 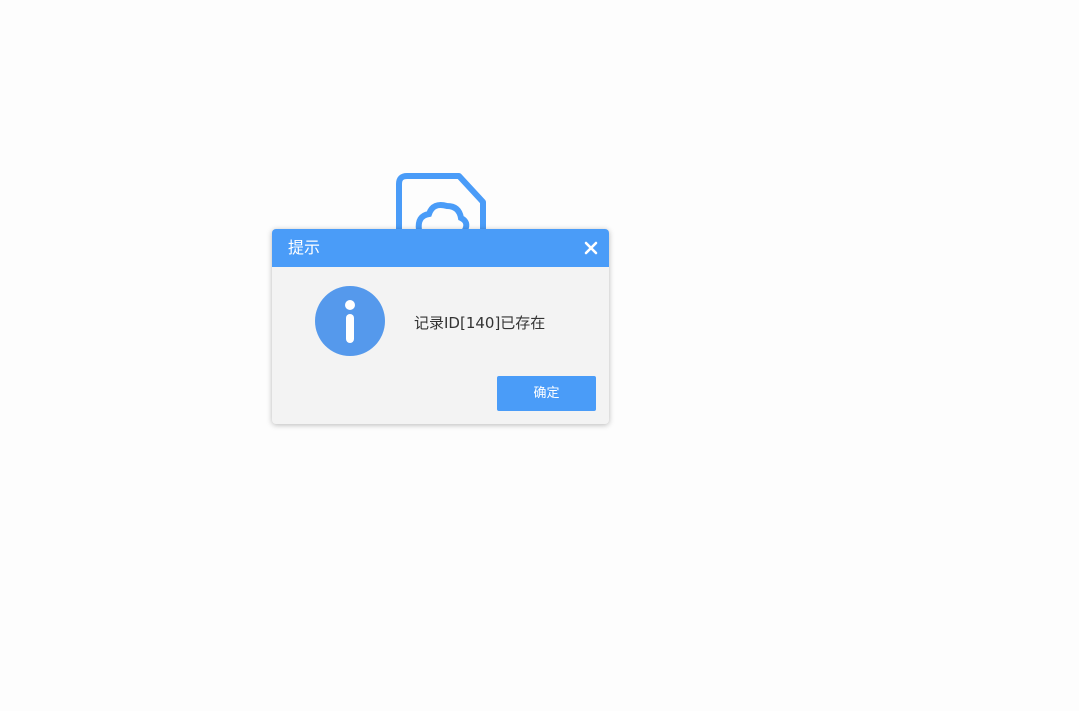 What do you see at coordinates (591, 248) in the screenshot?
I see `close-icon` at bounding box center [591, 248].